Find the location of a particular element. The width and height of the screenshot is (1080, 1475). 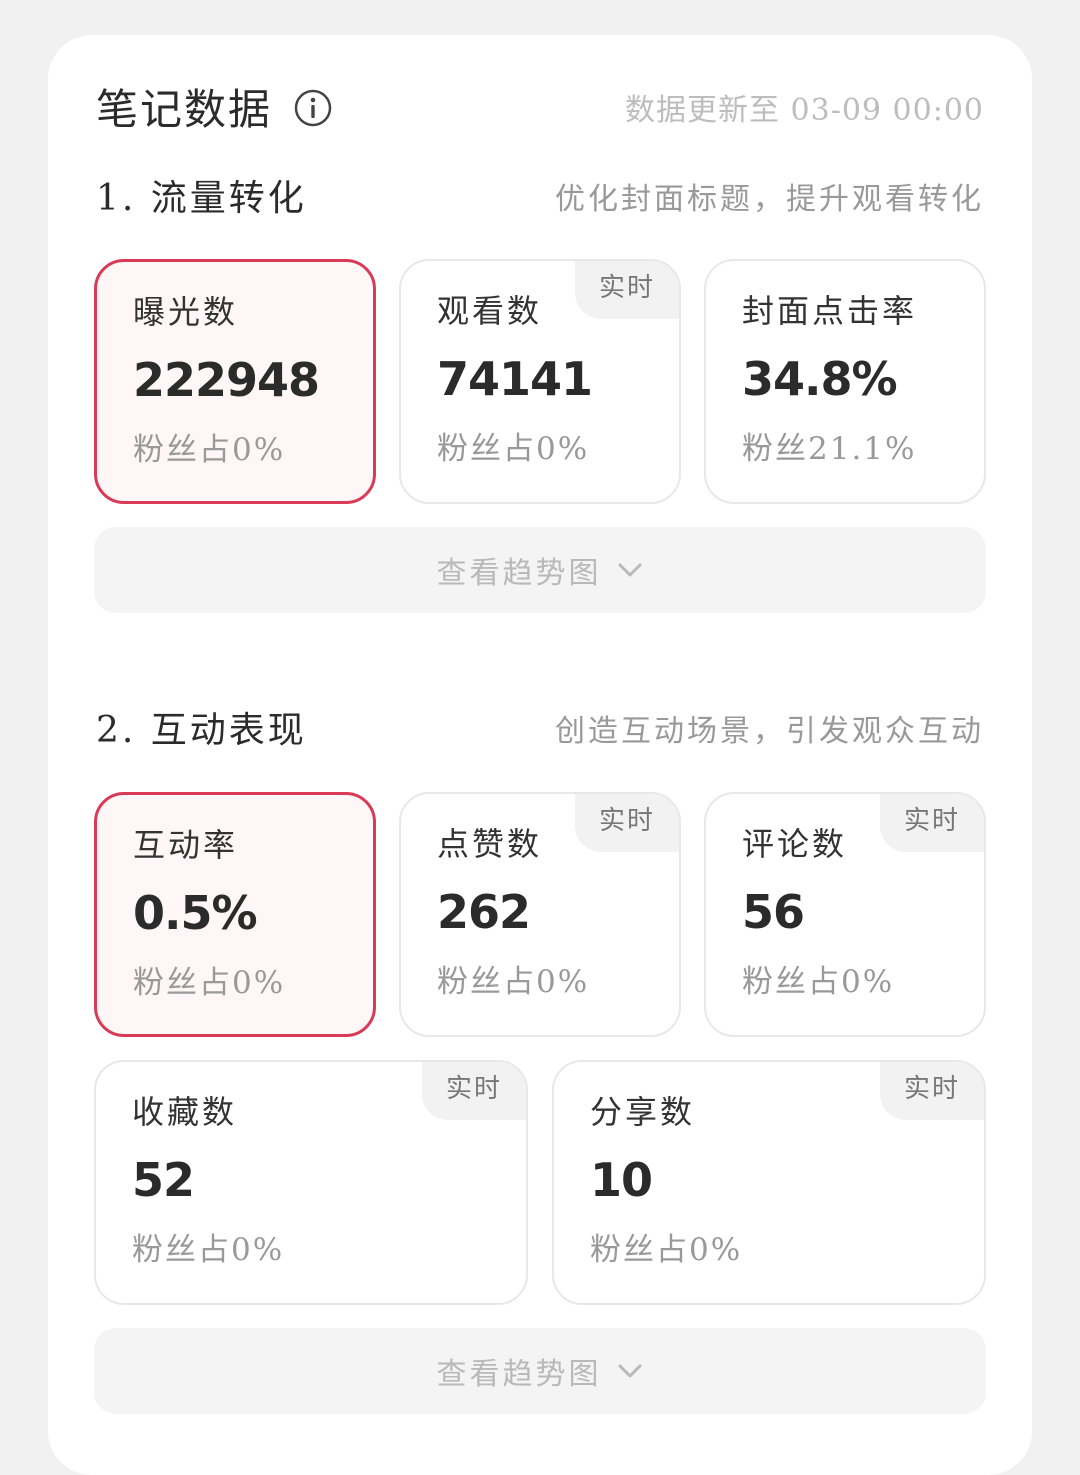

metric-card-cover-ctr: 封面点击率 34.8% 粉丝21.1% is located at coordinates (845, 381).